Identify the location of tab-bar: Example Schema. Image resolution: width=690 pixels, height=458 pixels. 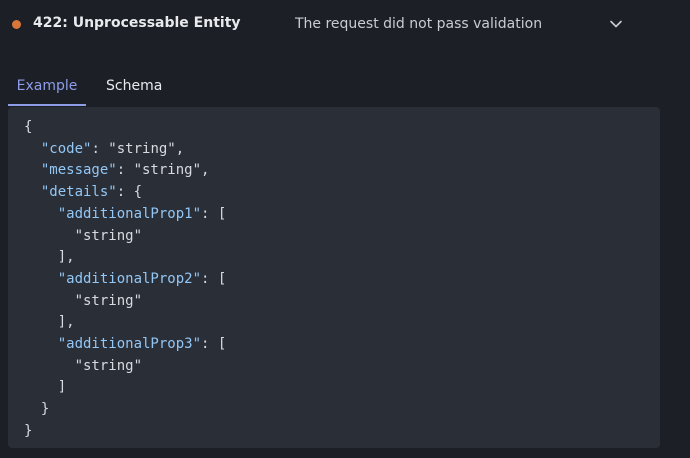
(338, 88).